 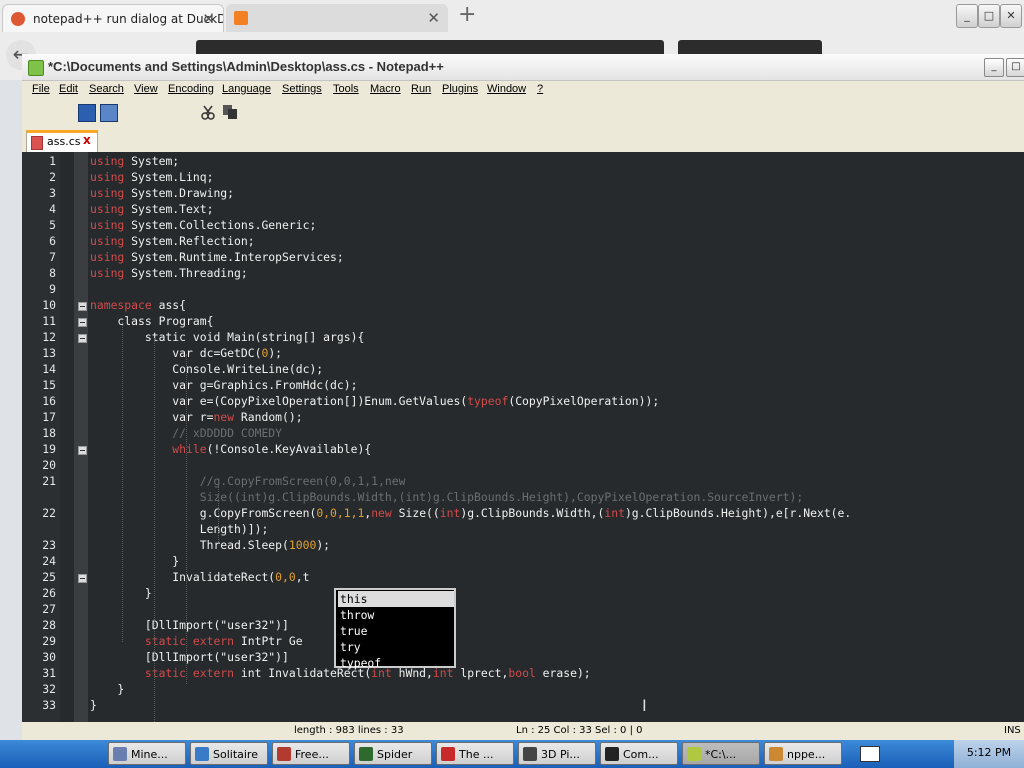 What do you see at coordinates (467, 14) in the screenshot?
I see `new-tab-button: +` at bounding box center [467, 14].